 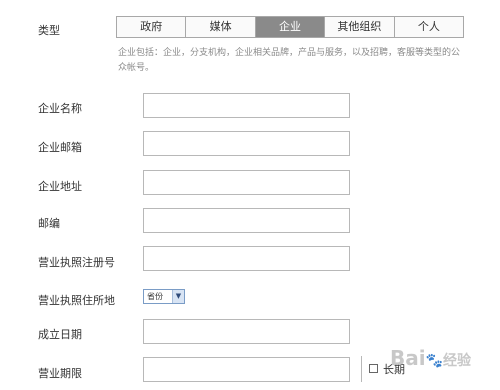 What do you see at coordinates (49, 223) in the screenshot?
I see `postcode-label: 邮编` at bounding box center [49, 223].